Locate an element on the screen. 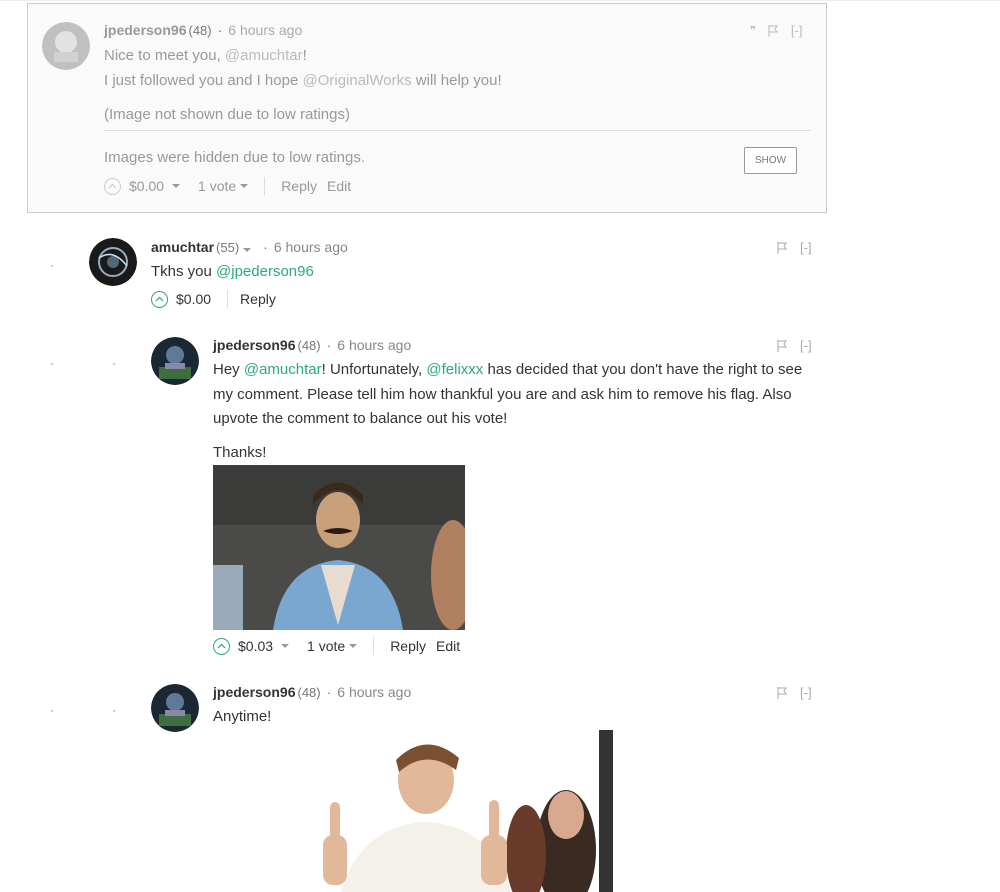  author-name: amuchtar is located at coordinates (182, 247).